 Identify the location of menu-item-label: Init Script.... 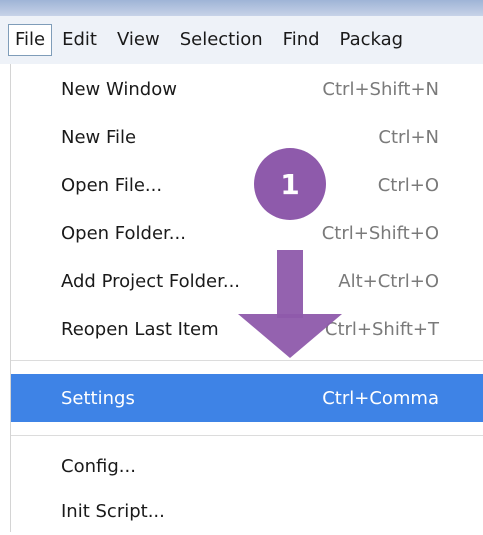
(113, 511).